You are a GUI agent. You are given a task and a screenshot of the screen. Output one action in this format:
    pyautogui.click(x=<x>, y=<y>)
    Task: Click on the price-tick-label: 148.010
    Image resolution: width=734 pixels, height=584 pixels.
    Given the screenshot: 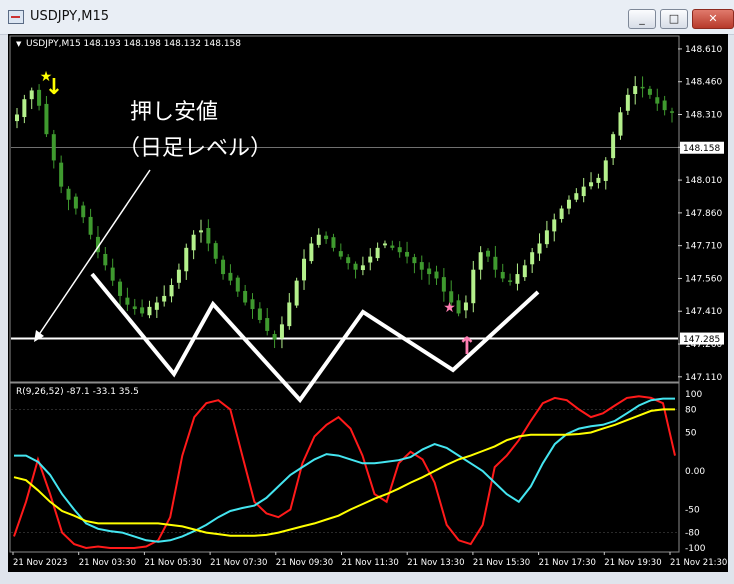 What is the action you would take?
    pyautogui.click(x=703, y=181)
    